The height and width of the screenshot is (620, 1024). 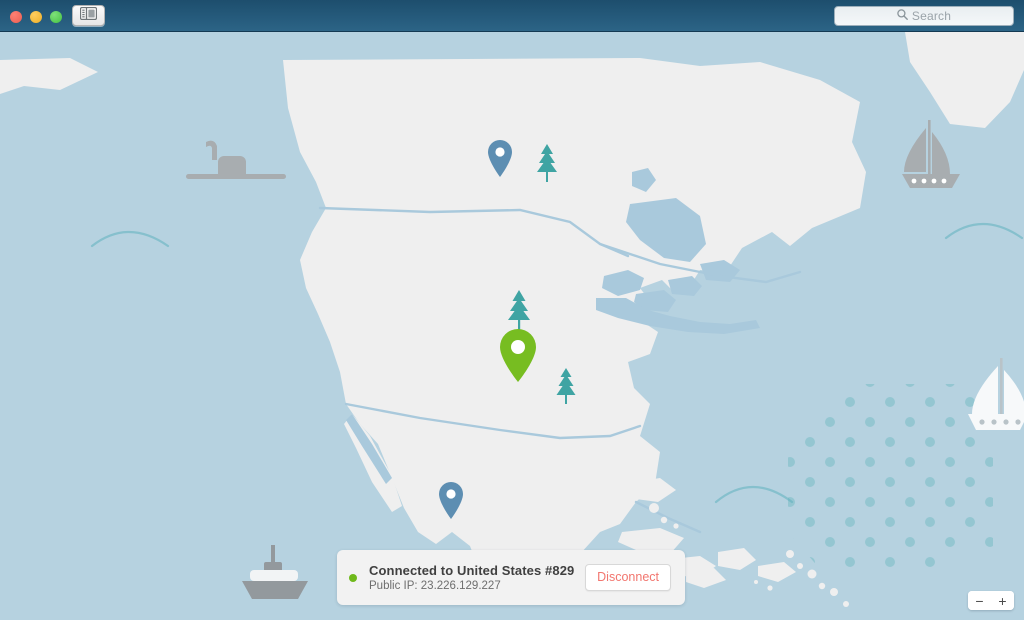 I want to click on window-titlebar: Search, so click(x=512, y=16).